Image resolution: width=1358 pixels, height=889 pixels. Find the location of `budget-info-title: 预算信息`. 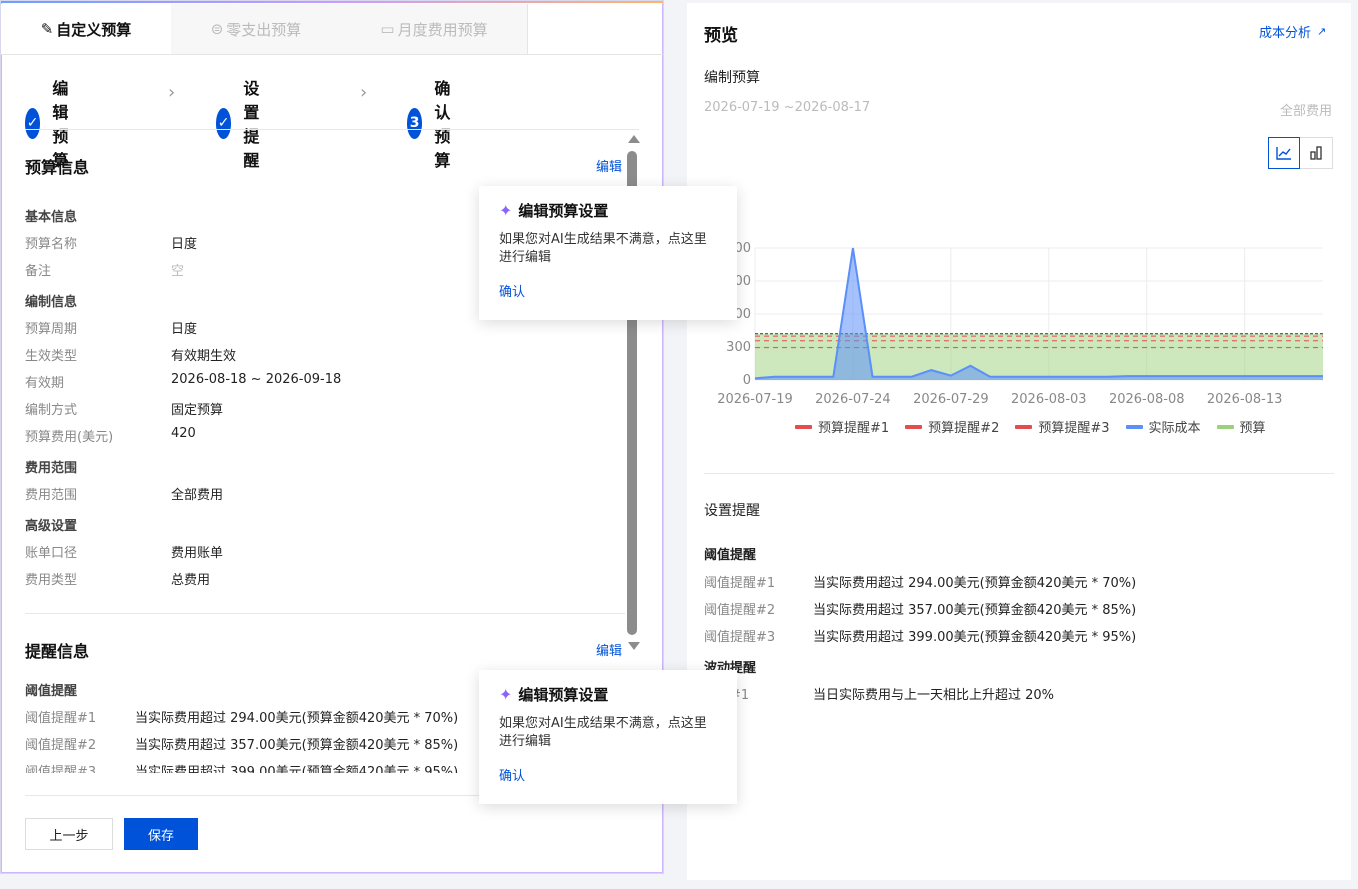

budget-info-title: 预算信息 is located at coordinates (57, 167).